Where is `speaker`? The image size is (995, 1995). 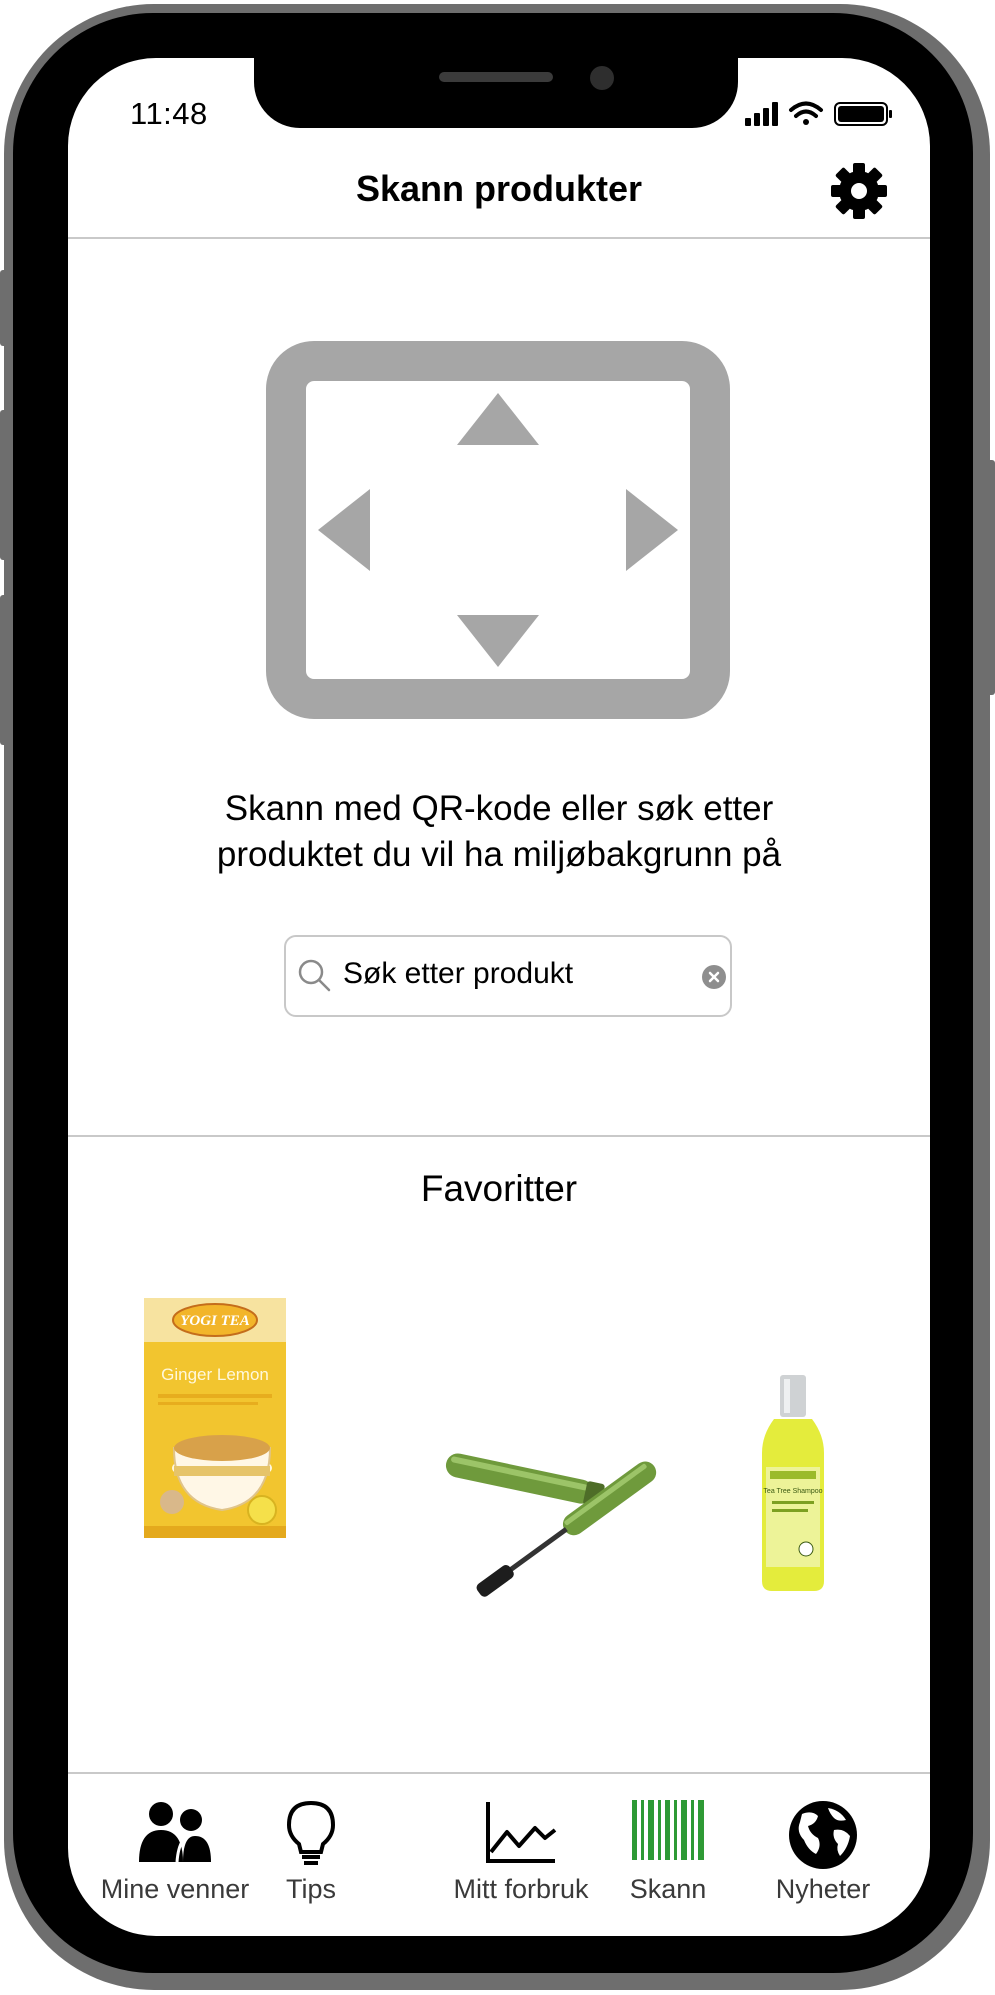
speaker is located at coordinates (496, 77).